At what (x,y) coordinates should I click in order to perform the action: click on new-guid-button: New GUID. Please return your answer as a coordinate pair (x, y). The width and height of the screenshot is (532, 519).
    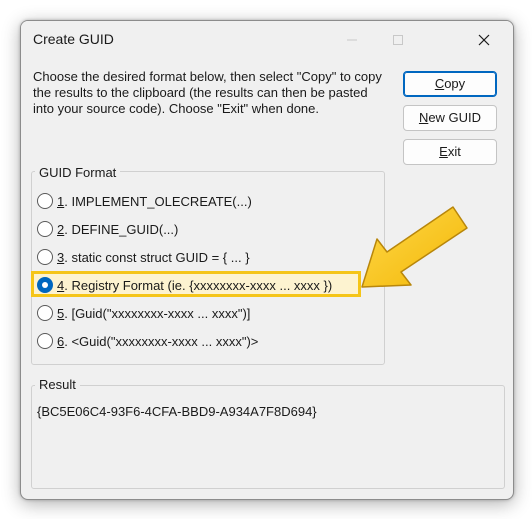
    Looking at the image, I should click on (450, 118).